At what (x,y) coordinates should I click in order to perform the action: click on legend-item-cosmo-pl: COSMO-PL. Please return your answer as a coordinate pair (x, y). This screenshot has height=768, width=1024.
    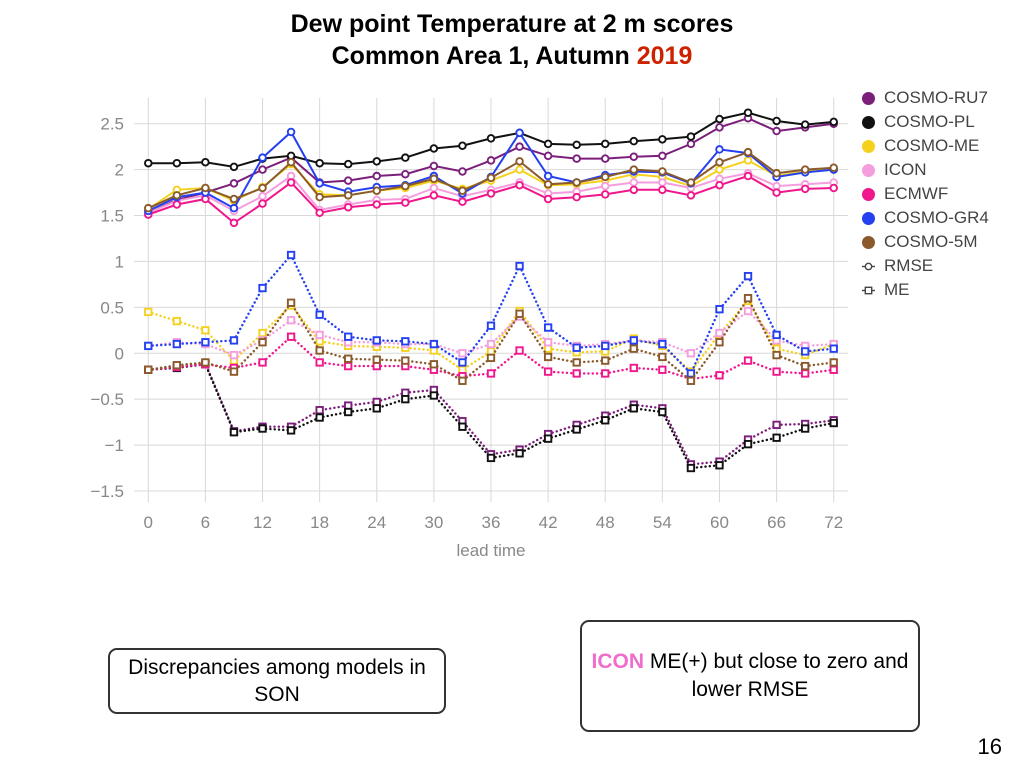
    Looking at the image, I should click on (942, 122).